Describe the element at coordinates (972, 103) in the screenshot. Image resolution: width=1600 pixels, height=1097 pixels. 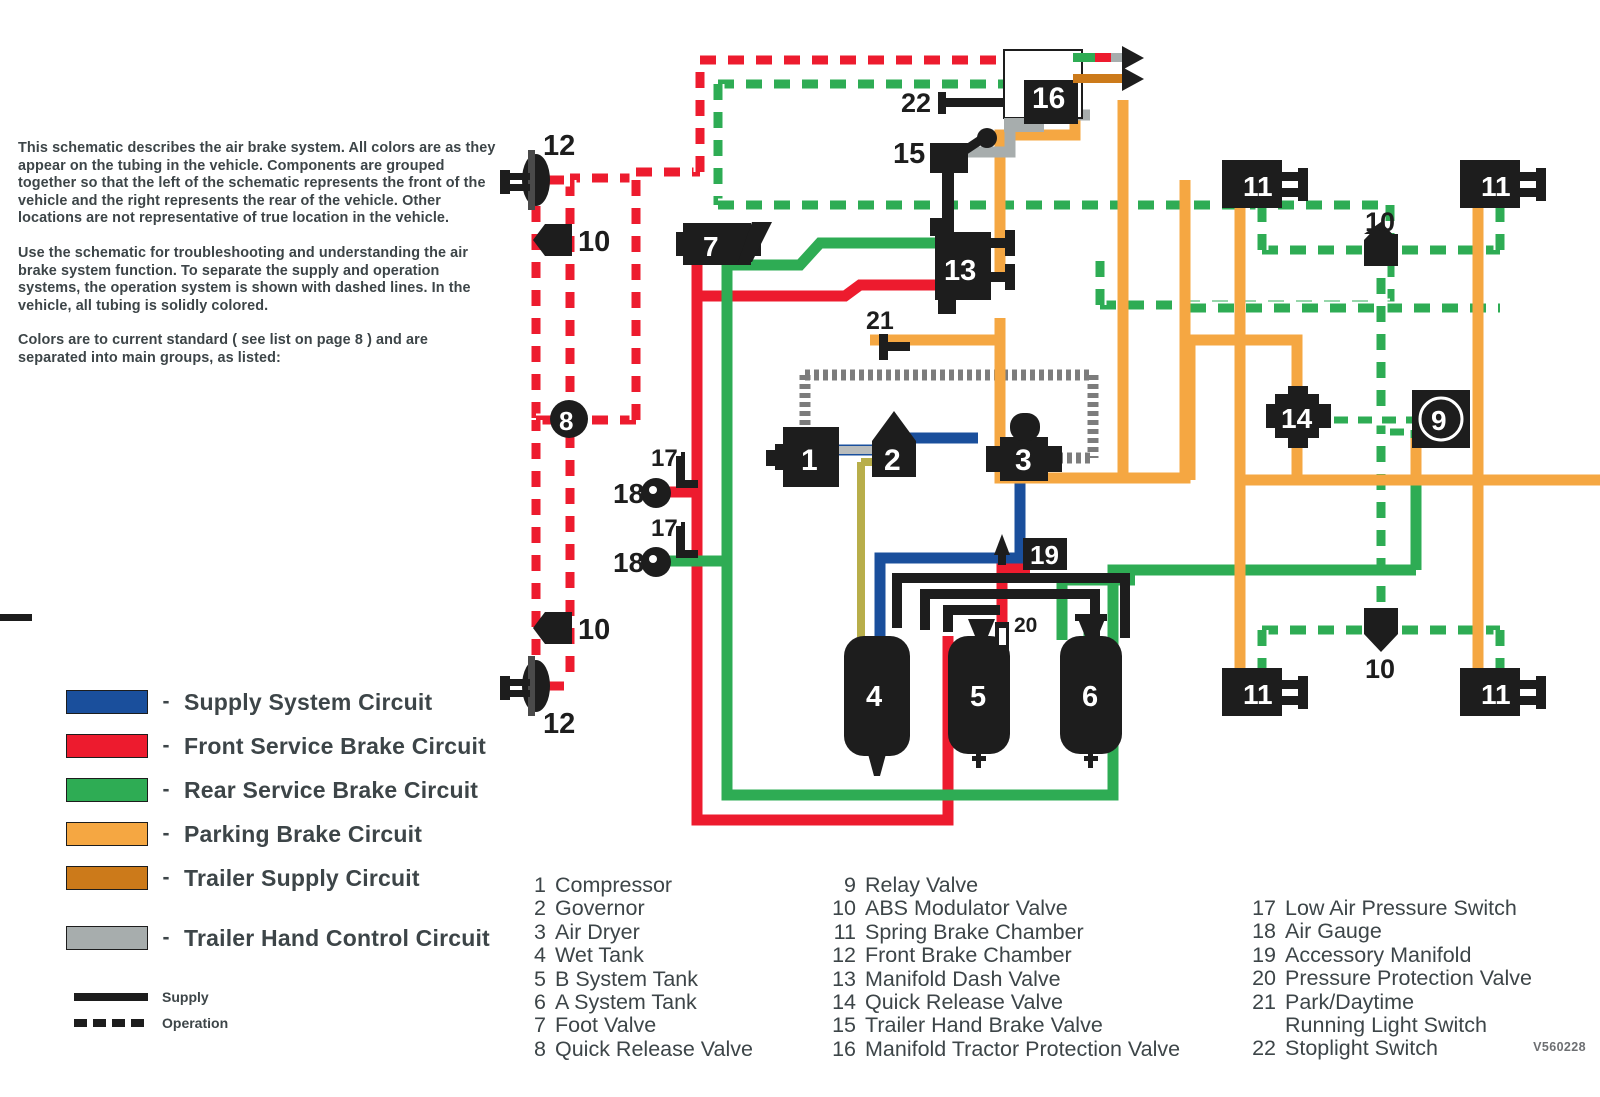
I see `component-stoplight-switch` at that location.